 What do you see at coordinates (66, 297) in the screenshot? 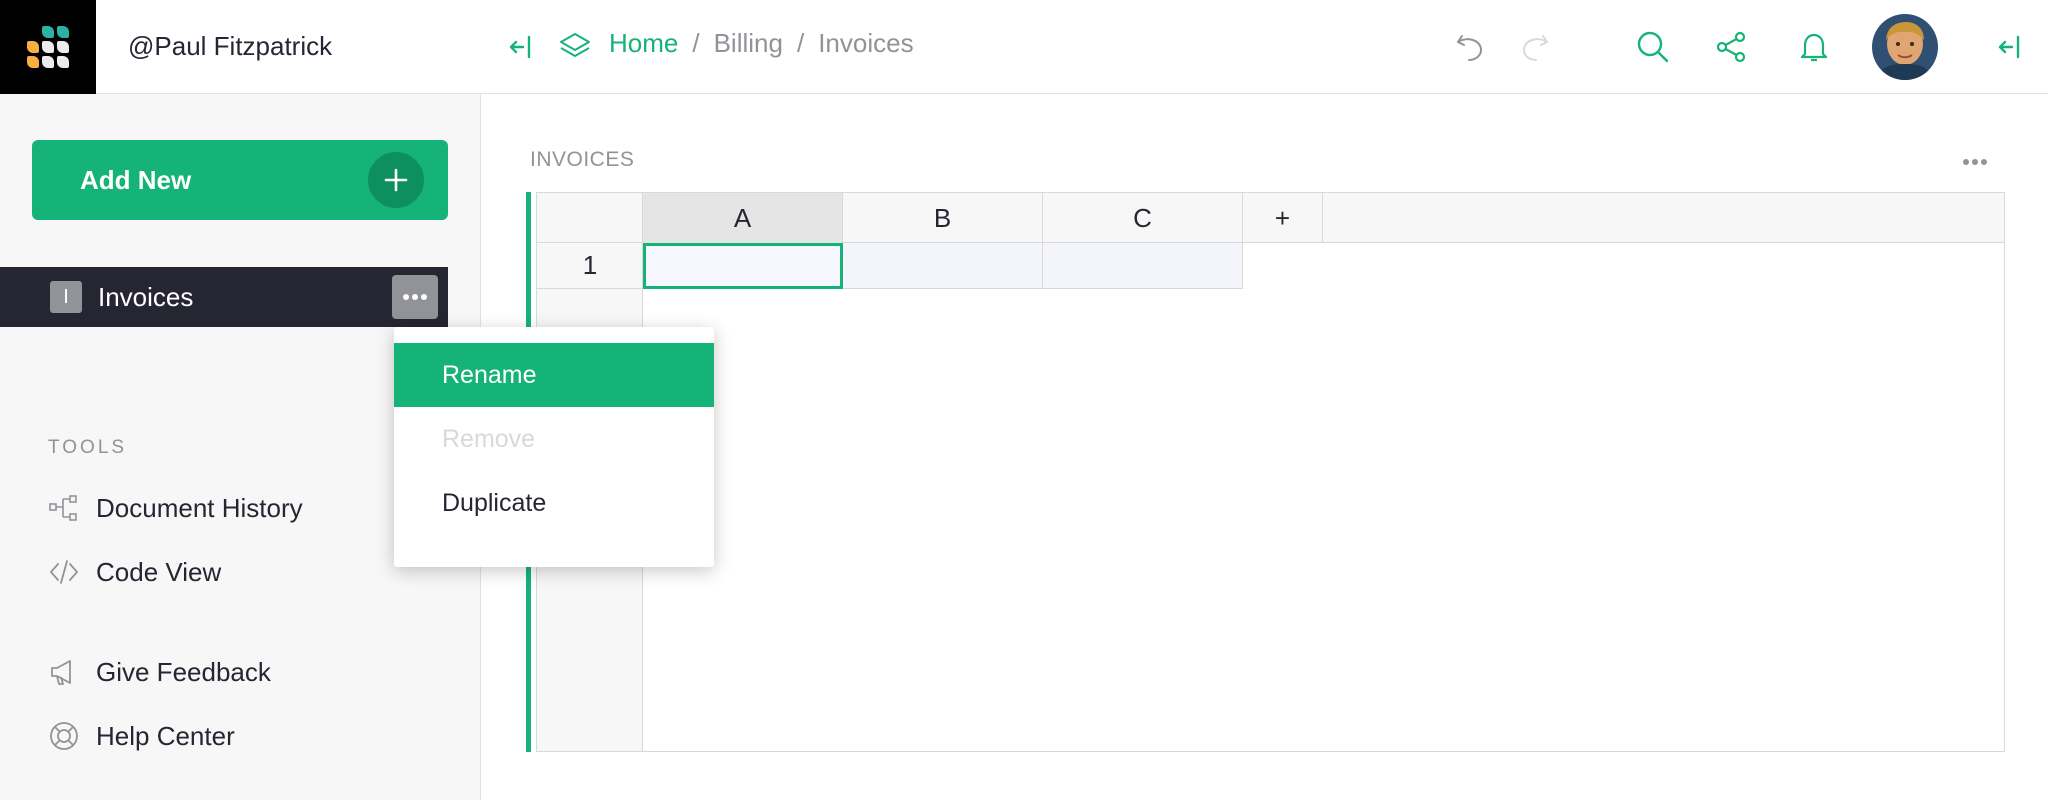
I see `page-initial-badge: I` at bounding box center [66, 297].